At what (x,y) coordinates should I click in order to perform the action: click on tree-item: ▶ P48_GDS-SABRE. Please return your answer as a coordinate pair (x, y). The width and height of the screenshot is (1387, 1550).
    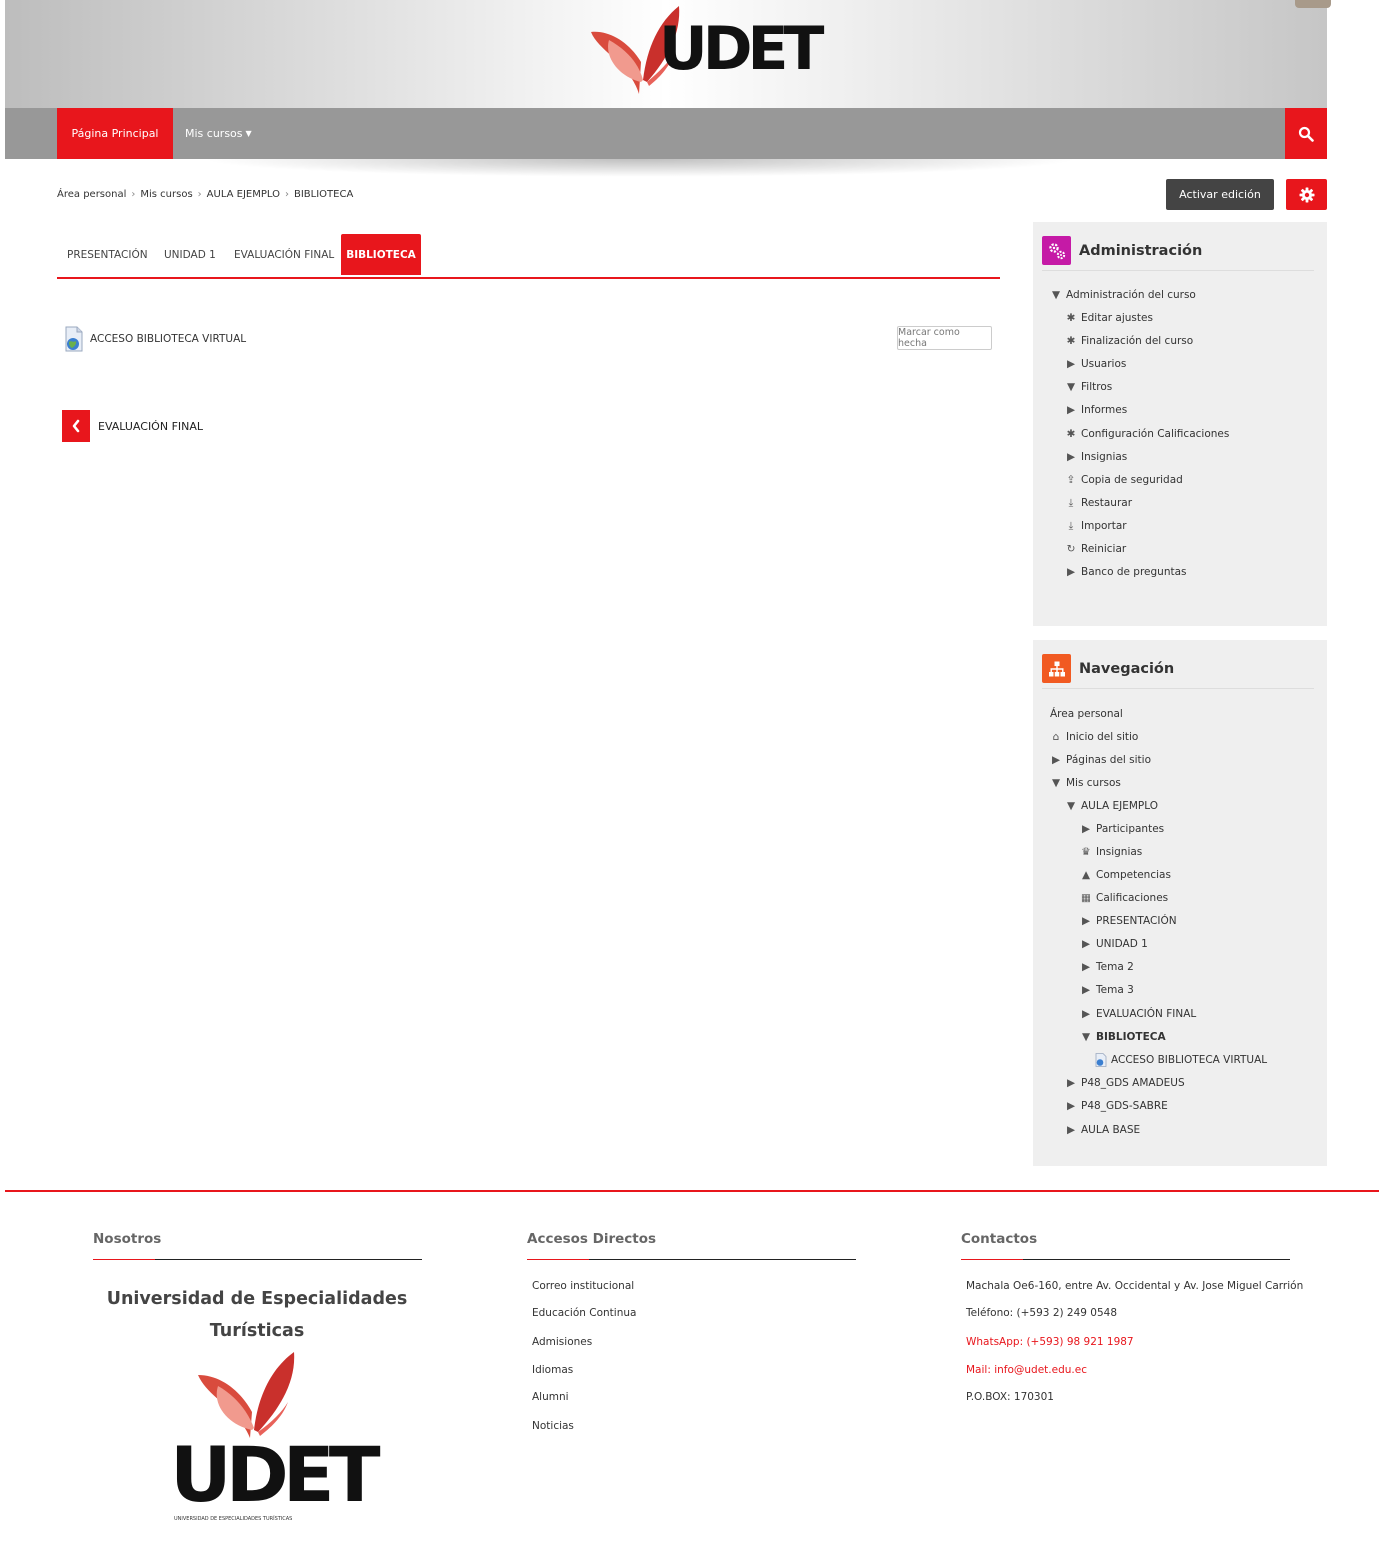
    Looking at the image, I should click on (1116, 1106).